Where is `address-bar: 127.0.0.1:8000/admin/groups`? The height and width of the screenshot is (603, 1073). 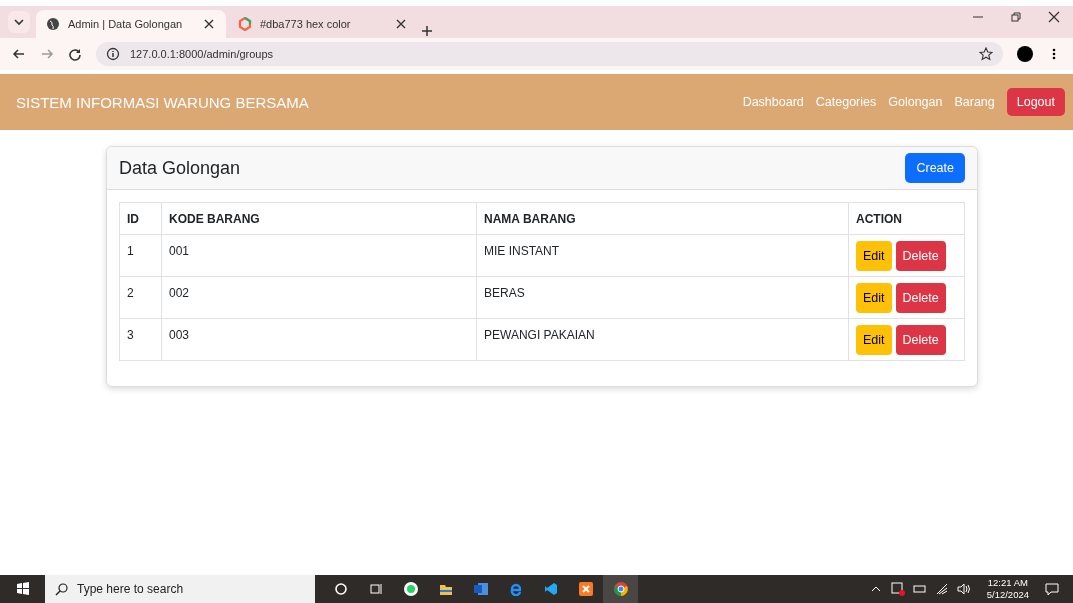 address-bar: 127.0.0.1:8000/admin/groups is located at coordinates (549, 54).